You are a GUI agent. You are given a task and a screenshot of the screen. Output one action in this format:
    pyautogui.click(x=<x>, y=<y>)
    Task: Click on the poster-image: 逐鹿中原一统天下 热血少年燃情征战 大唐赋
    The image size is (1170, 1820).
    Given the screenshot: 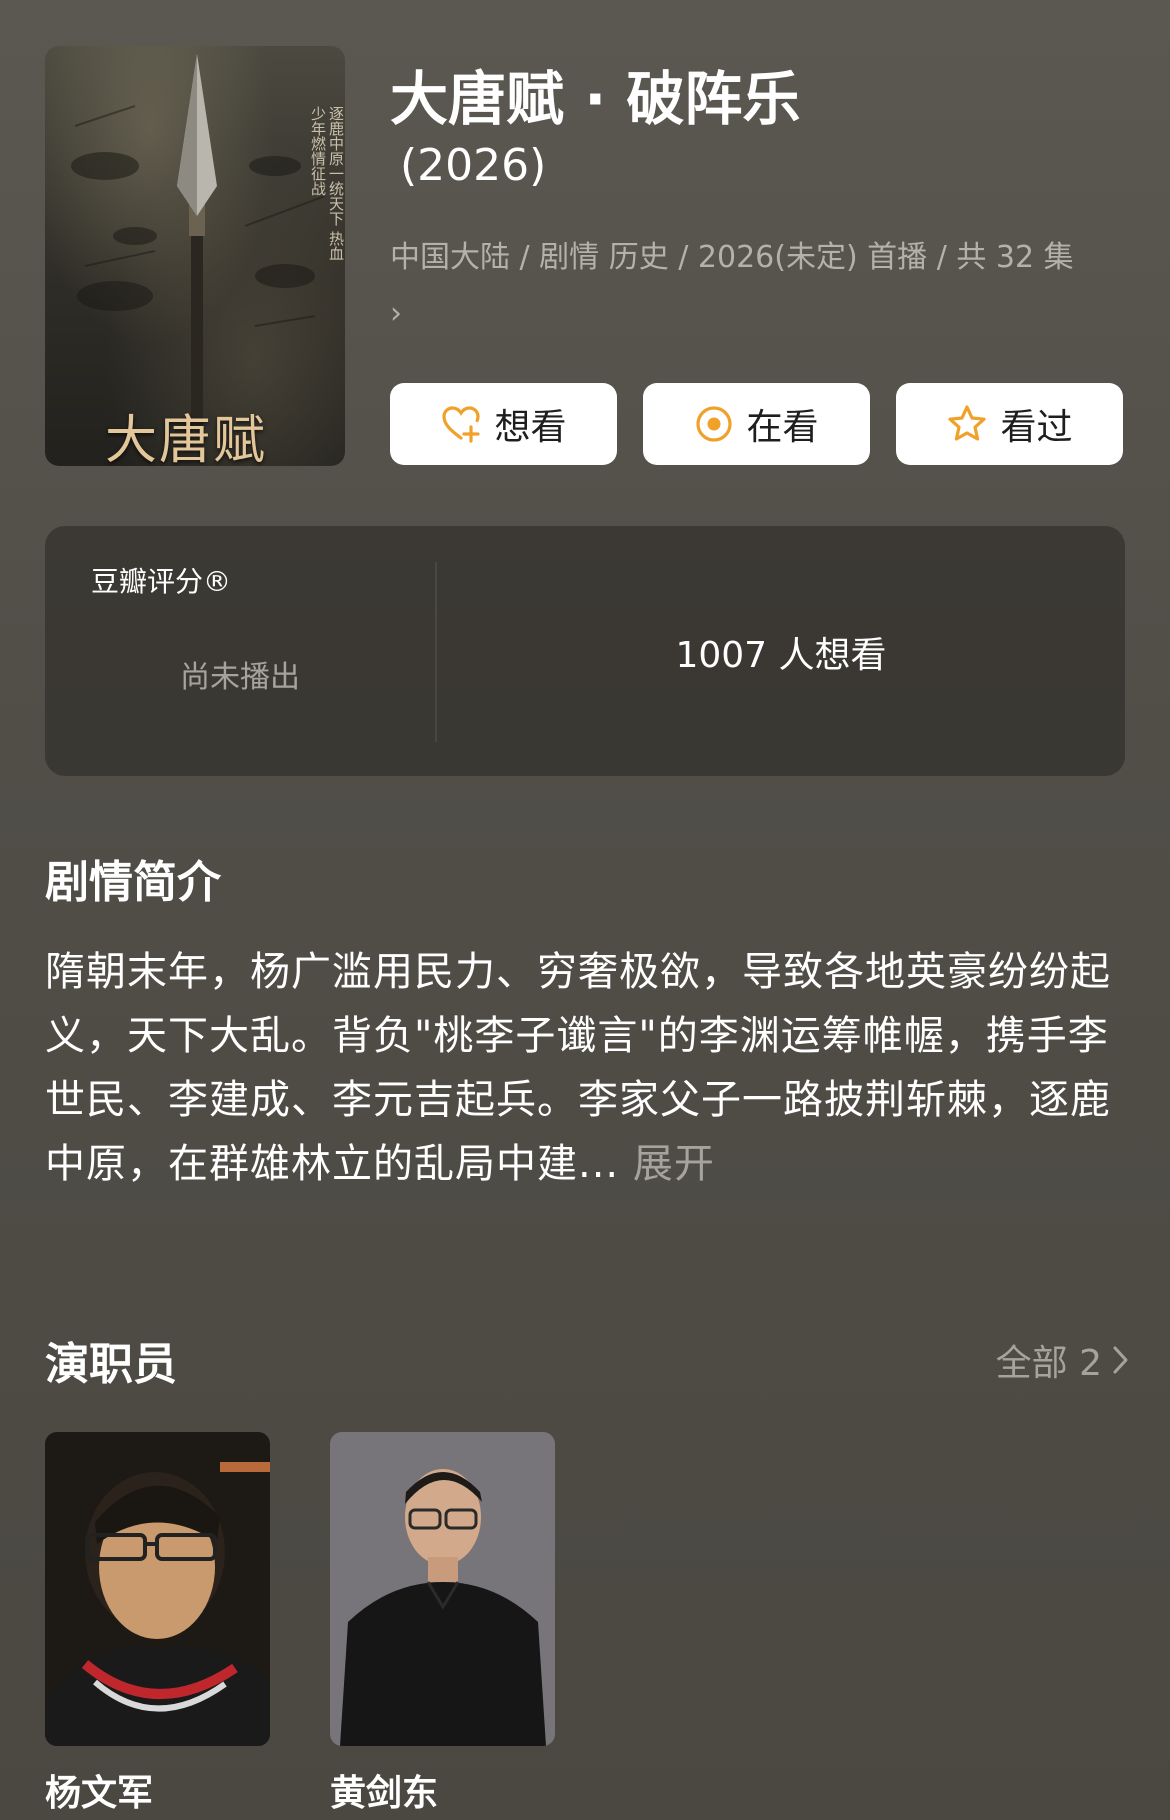 What is the action you would take?
    pyautogui.click(x=195, y=256)
    